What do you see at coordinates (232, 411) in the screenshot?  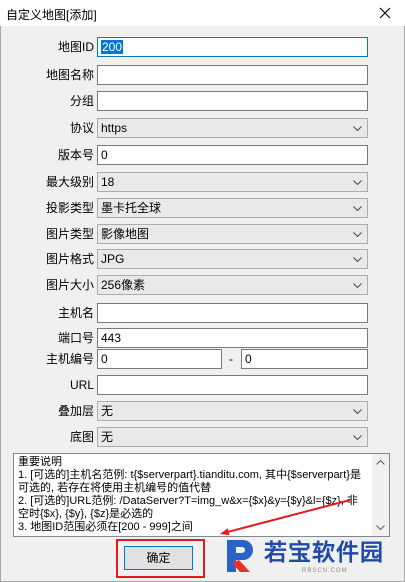 I see `overlay-select: 无` at bounding box center [232, 411].